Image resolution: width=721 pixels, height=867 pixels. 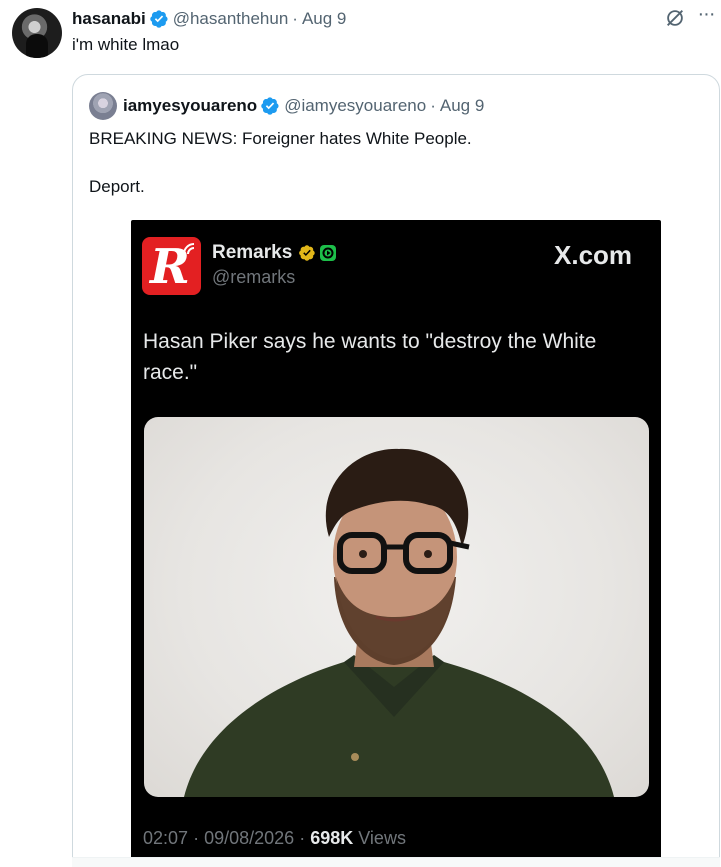 What do you see at coordinates (675, 18) in the screenshot?
I see `grok-icon` at bounding box center [675, 18].